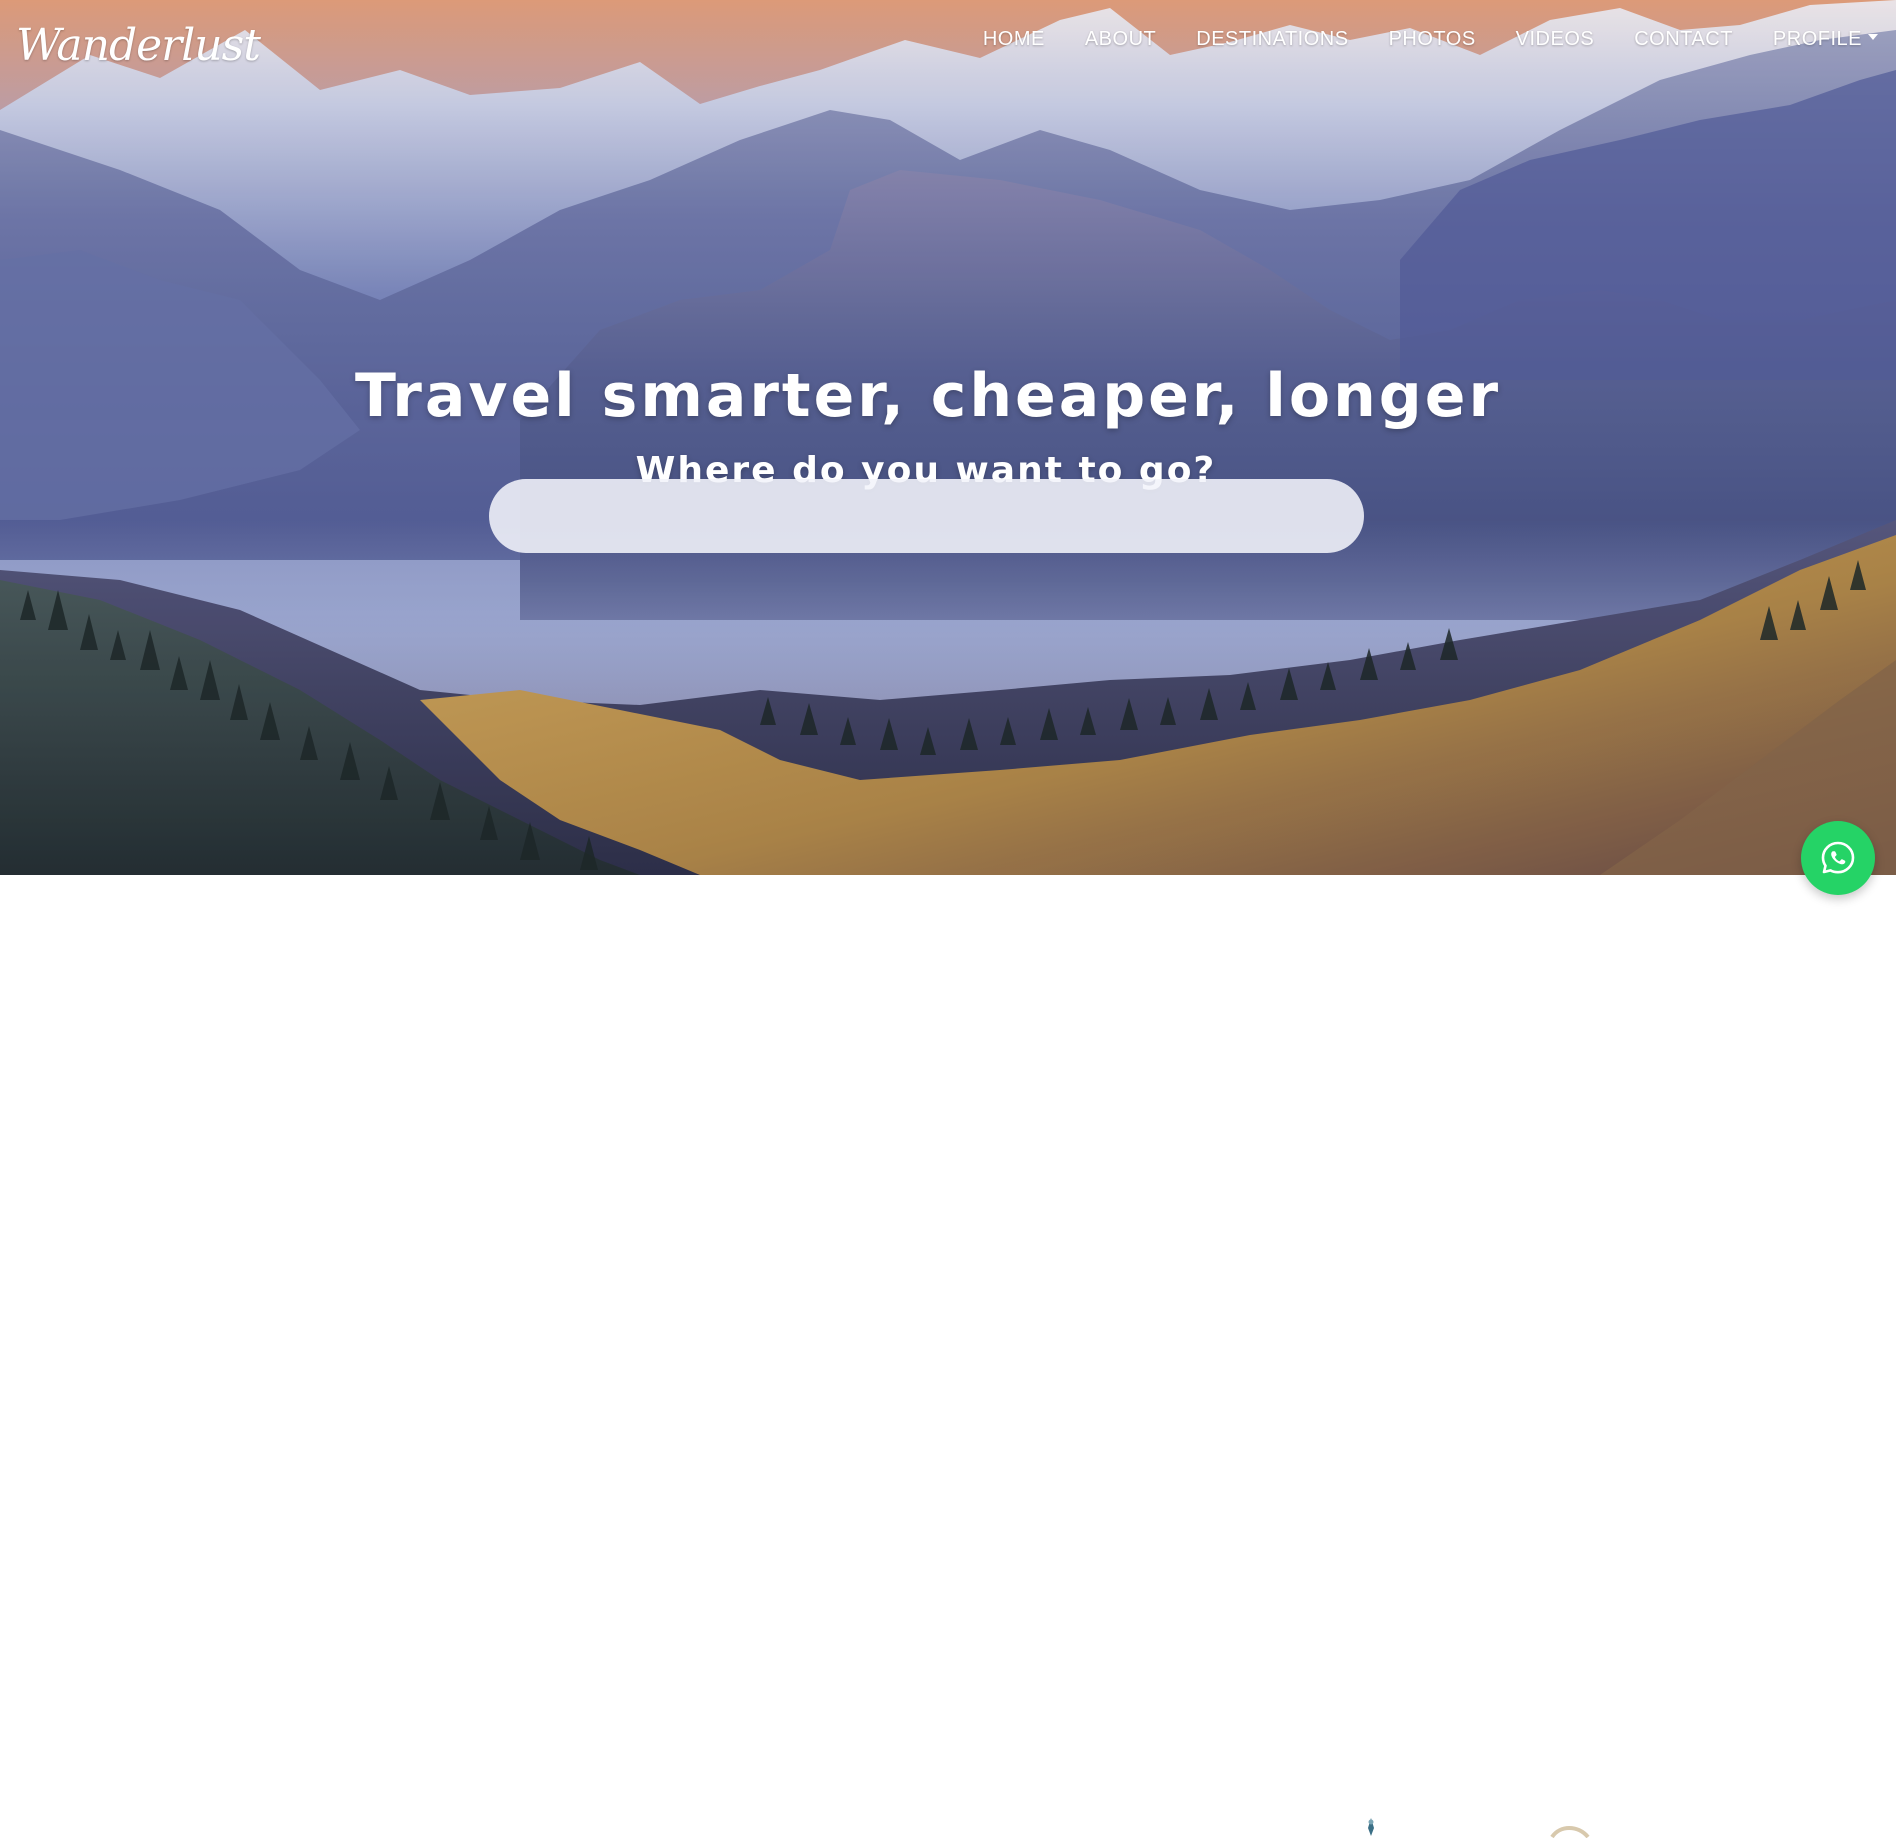 This screenshot has height=1838, width=1896. I want to click on site-logo: Wanderlust, so click(138, 46).